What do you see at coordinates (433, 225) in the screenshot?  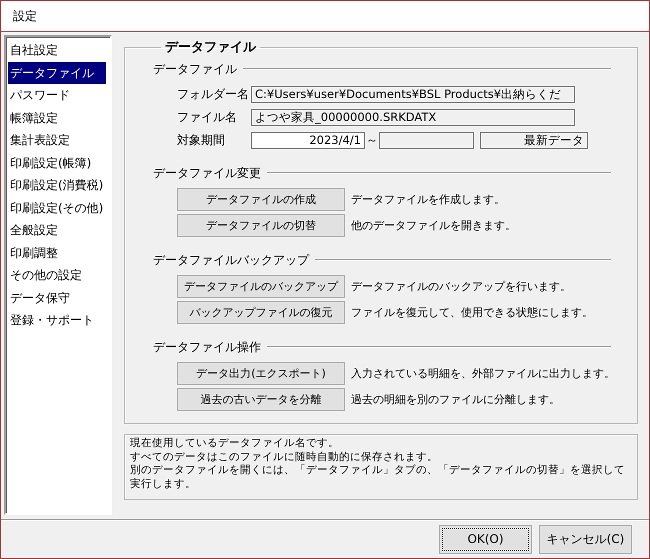 I see `action-description: 他のデータファイルを開きます。` at bounding box center [433, 225].